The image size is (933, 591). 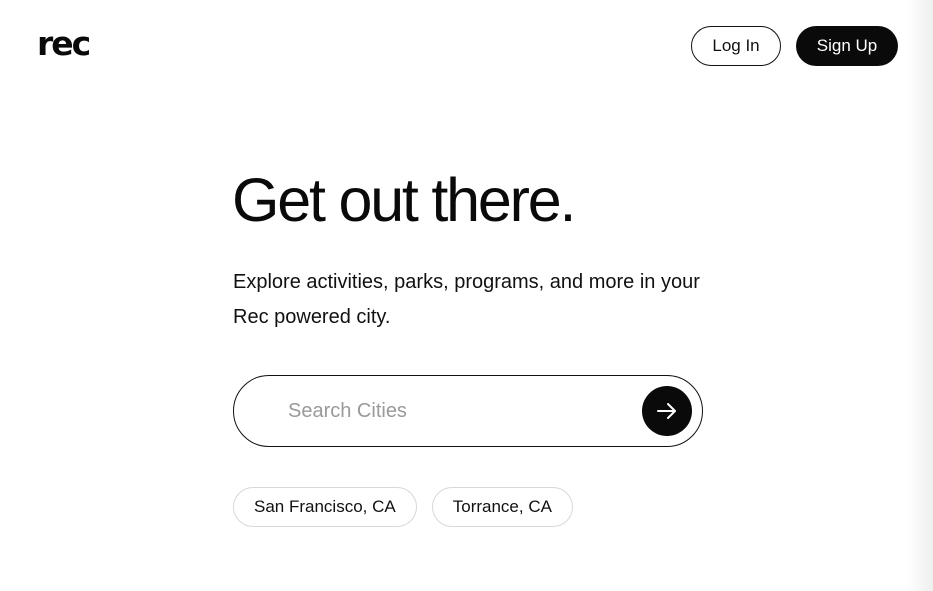 I want to click on city-suggestions: San Francisco, CA Torrance, CA, so click(x=403, y=507).